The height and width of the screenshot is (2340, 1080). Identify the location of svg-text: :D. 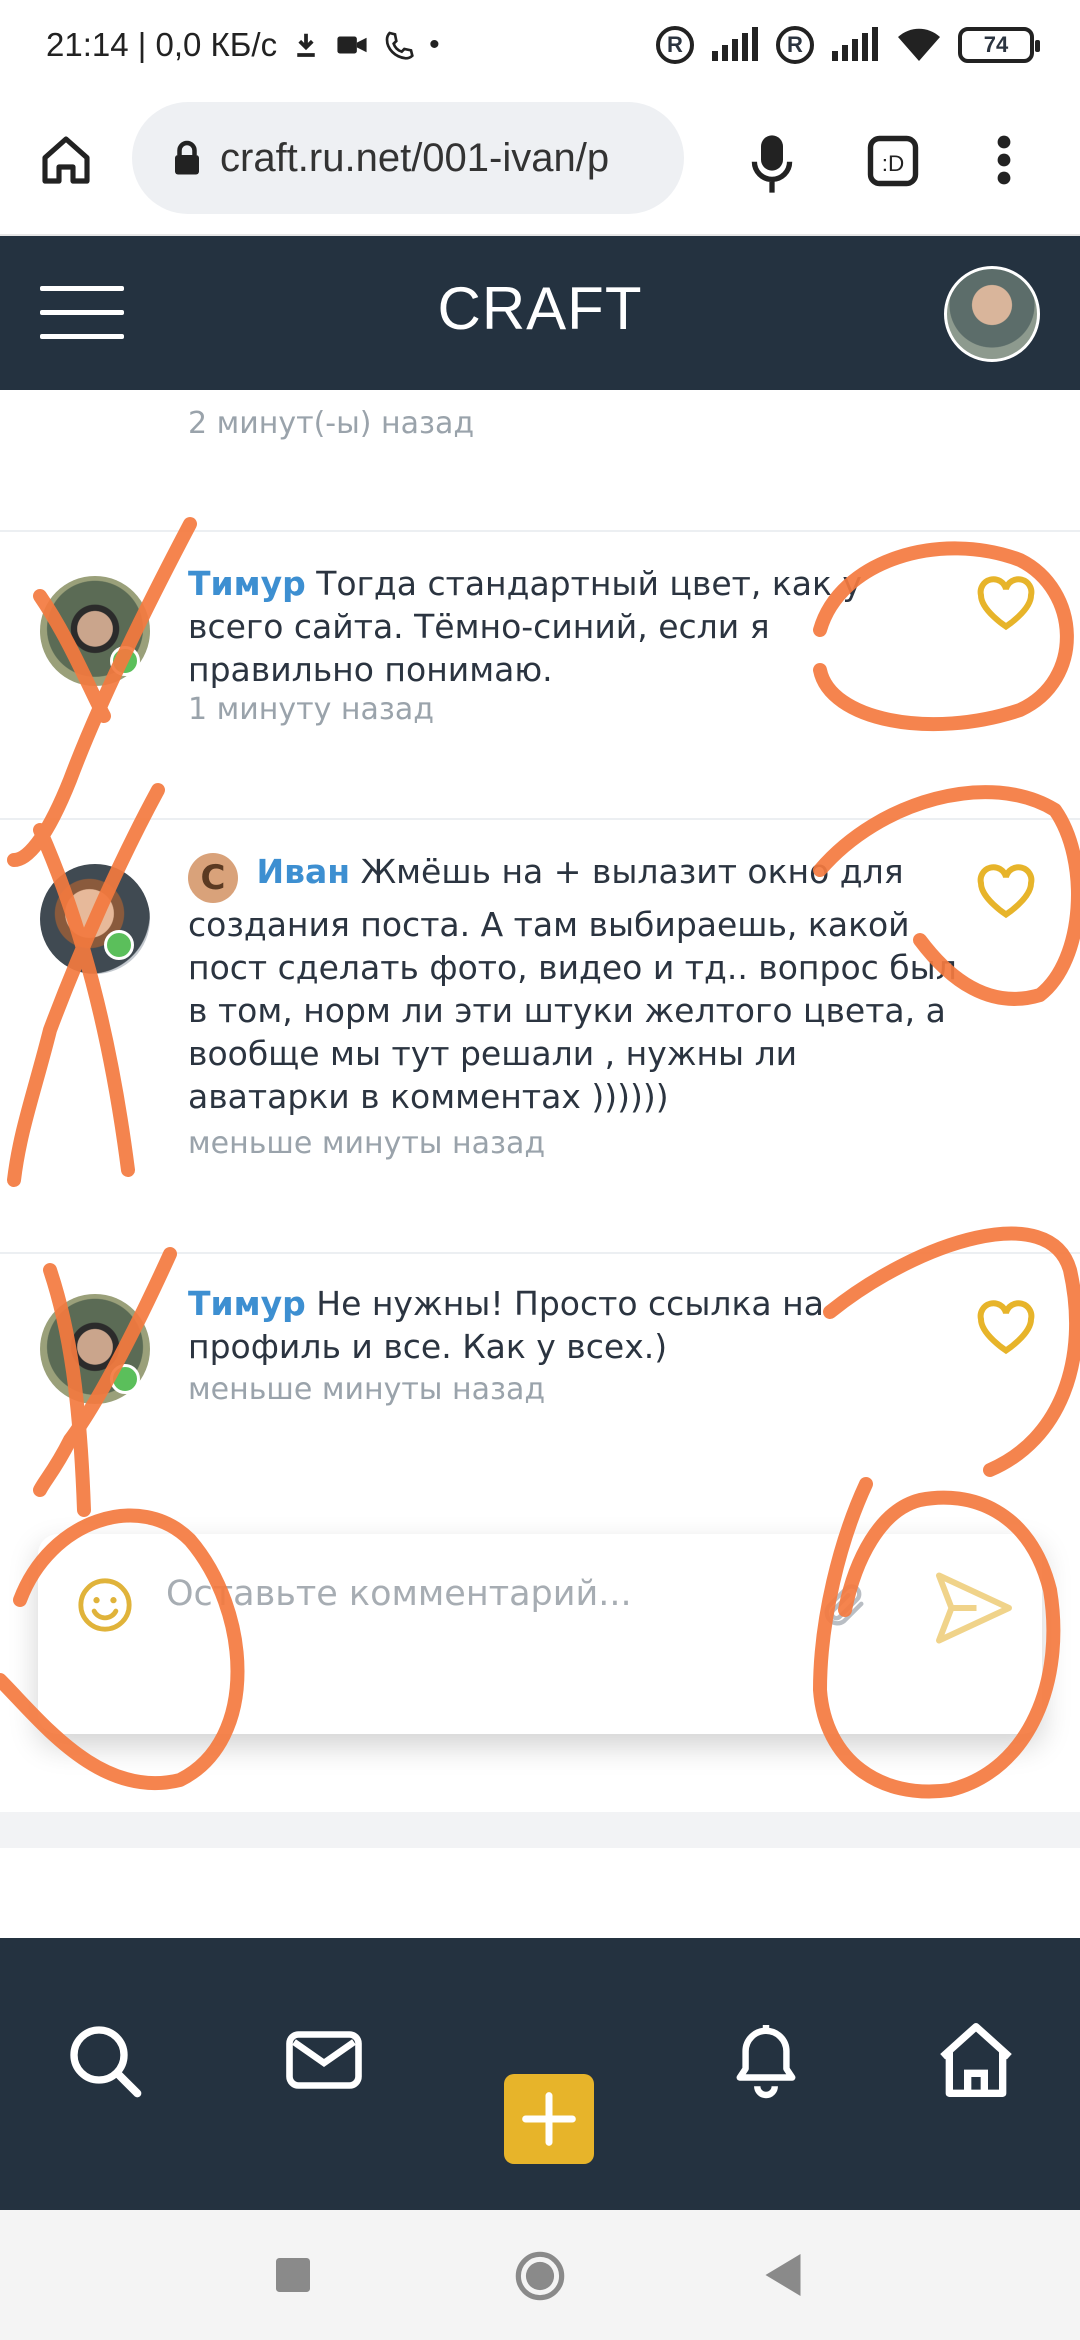
(893, 163).